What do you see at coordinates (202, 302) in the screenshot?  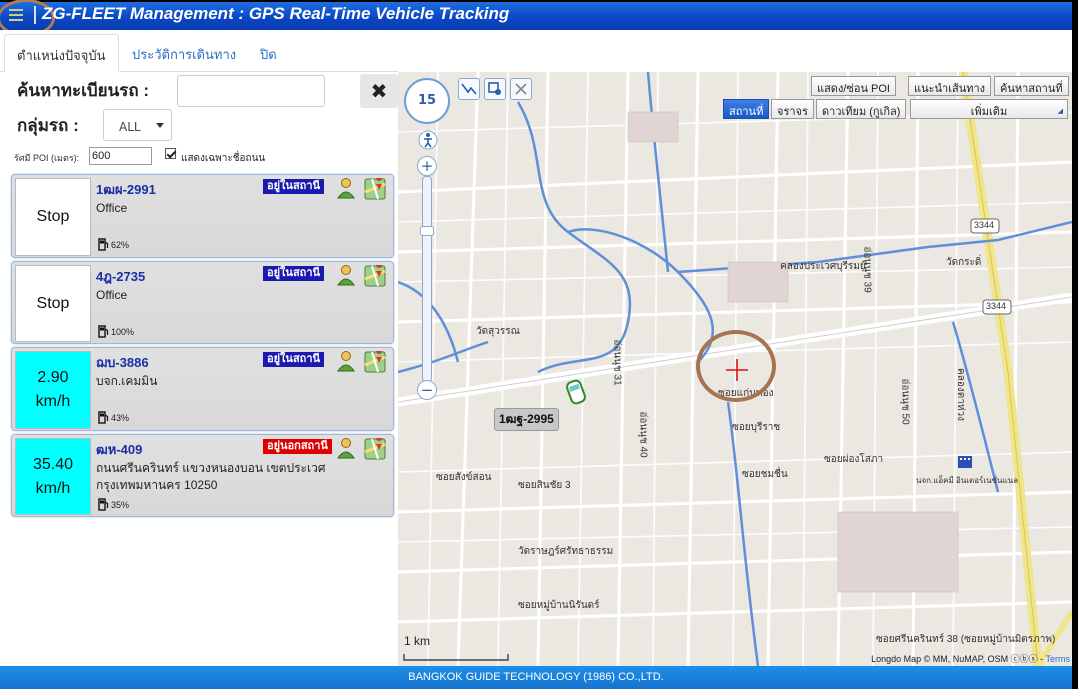 I see `vehicle-card: Stop 4ฎ-2735 อยู่ในสถานี Office 100%` at bounding box center [202, 302].